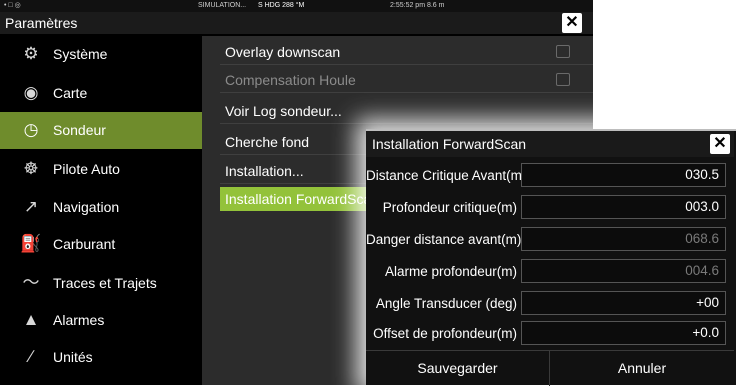  I want to click on sidebar-item-label: Carburant, so click(84, 244).